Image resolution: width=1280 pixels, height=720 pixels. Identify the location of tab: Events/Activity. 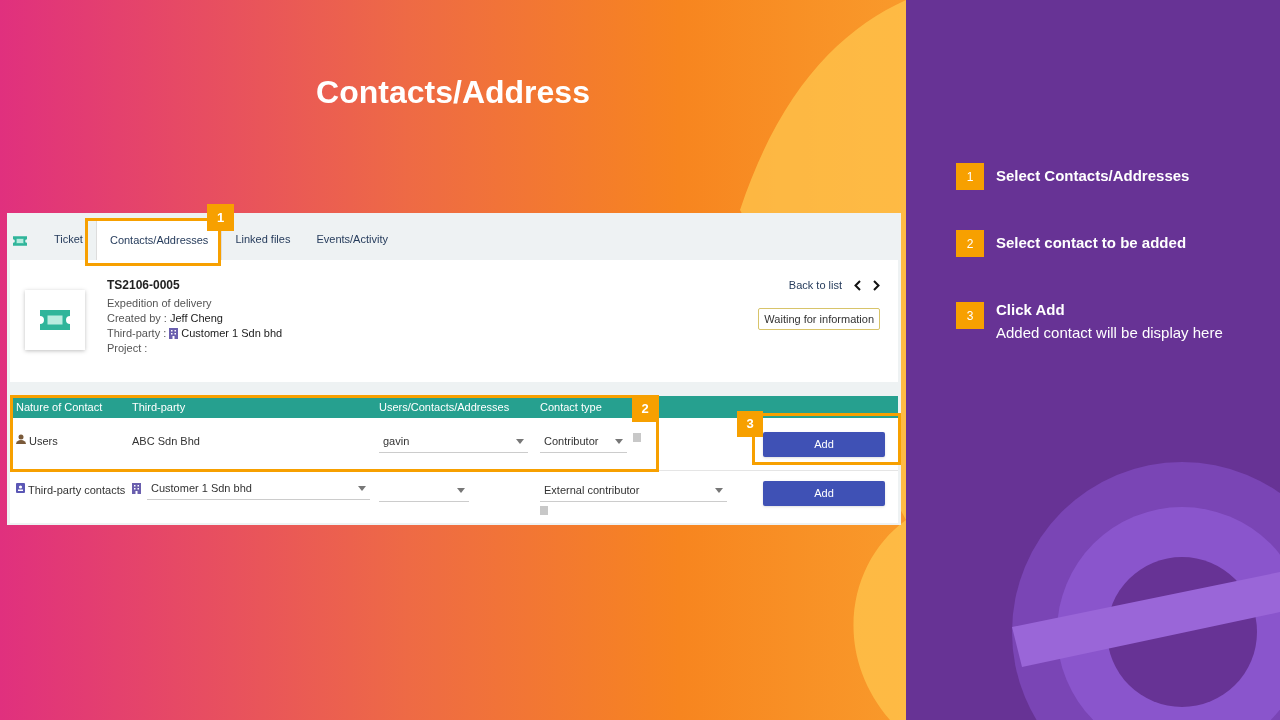
(352, 239).